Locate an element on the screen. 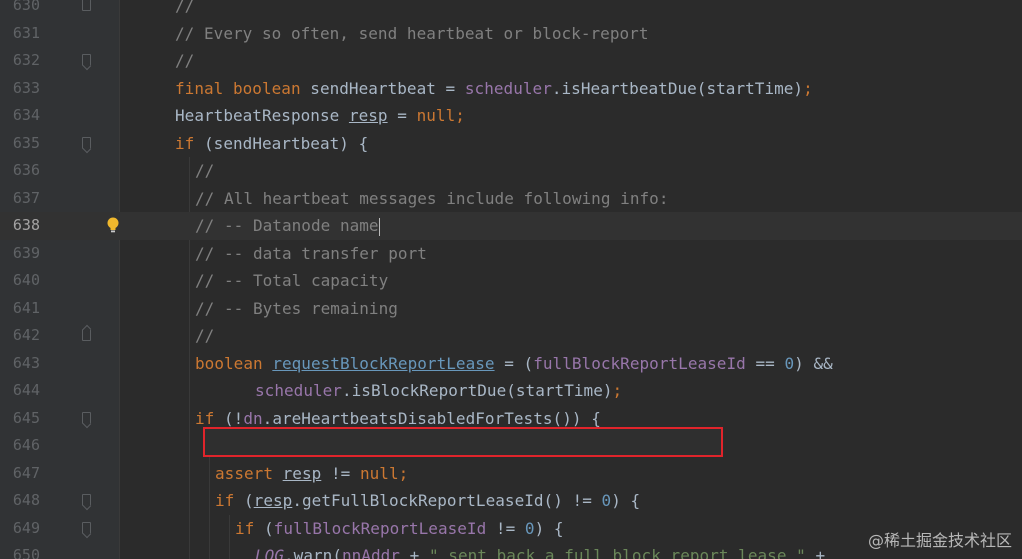 The width and height of the screenshot is (1022, 559). line-number: 633 is located at coordinates (26, 87).